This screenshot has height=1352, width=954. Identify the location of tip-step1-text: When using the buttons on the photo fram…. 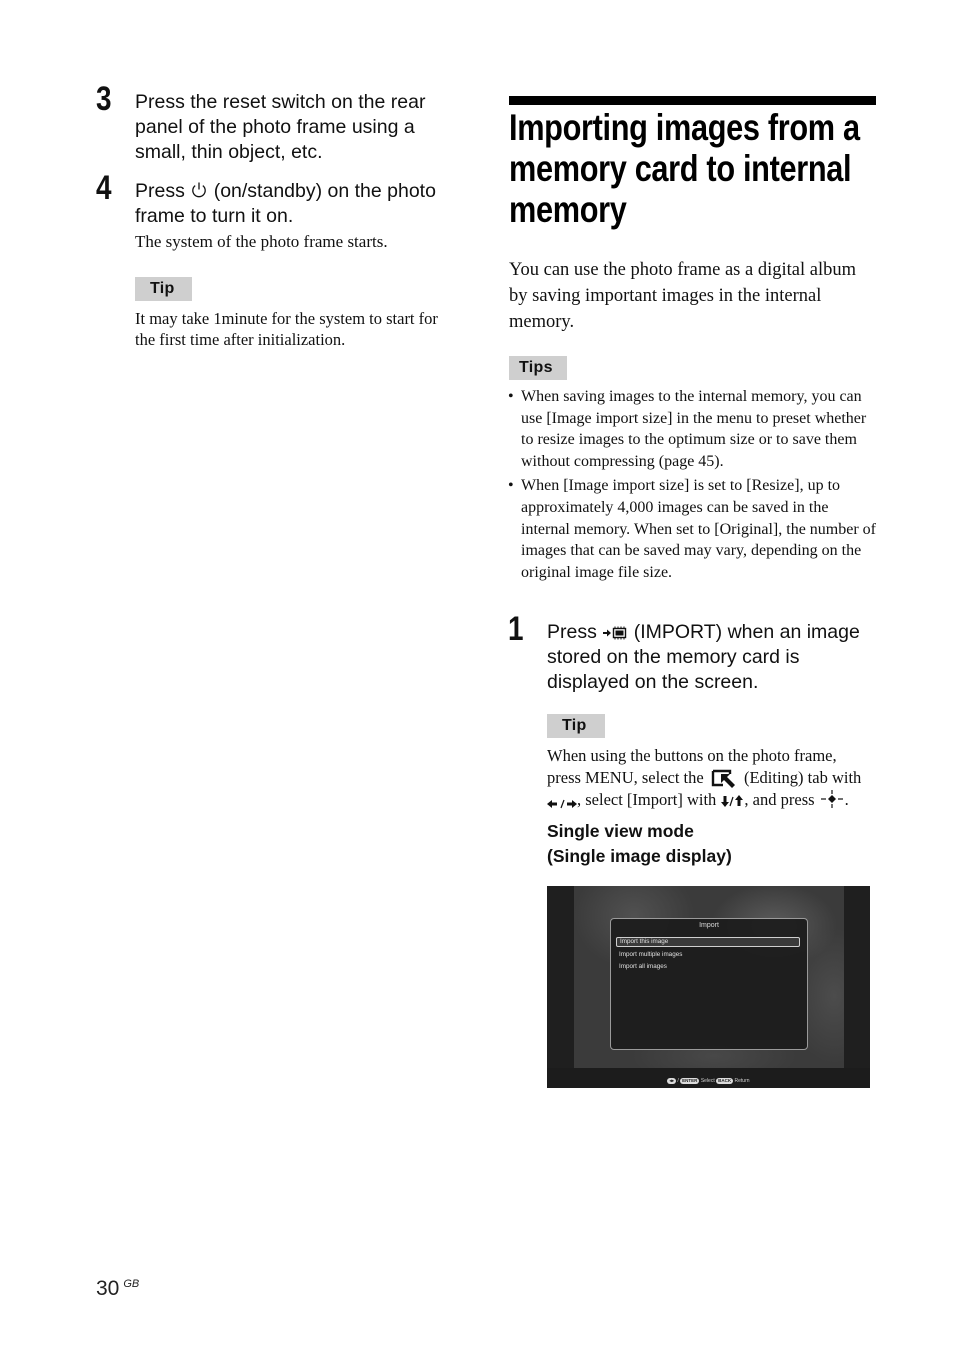
(717, 778).